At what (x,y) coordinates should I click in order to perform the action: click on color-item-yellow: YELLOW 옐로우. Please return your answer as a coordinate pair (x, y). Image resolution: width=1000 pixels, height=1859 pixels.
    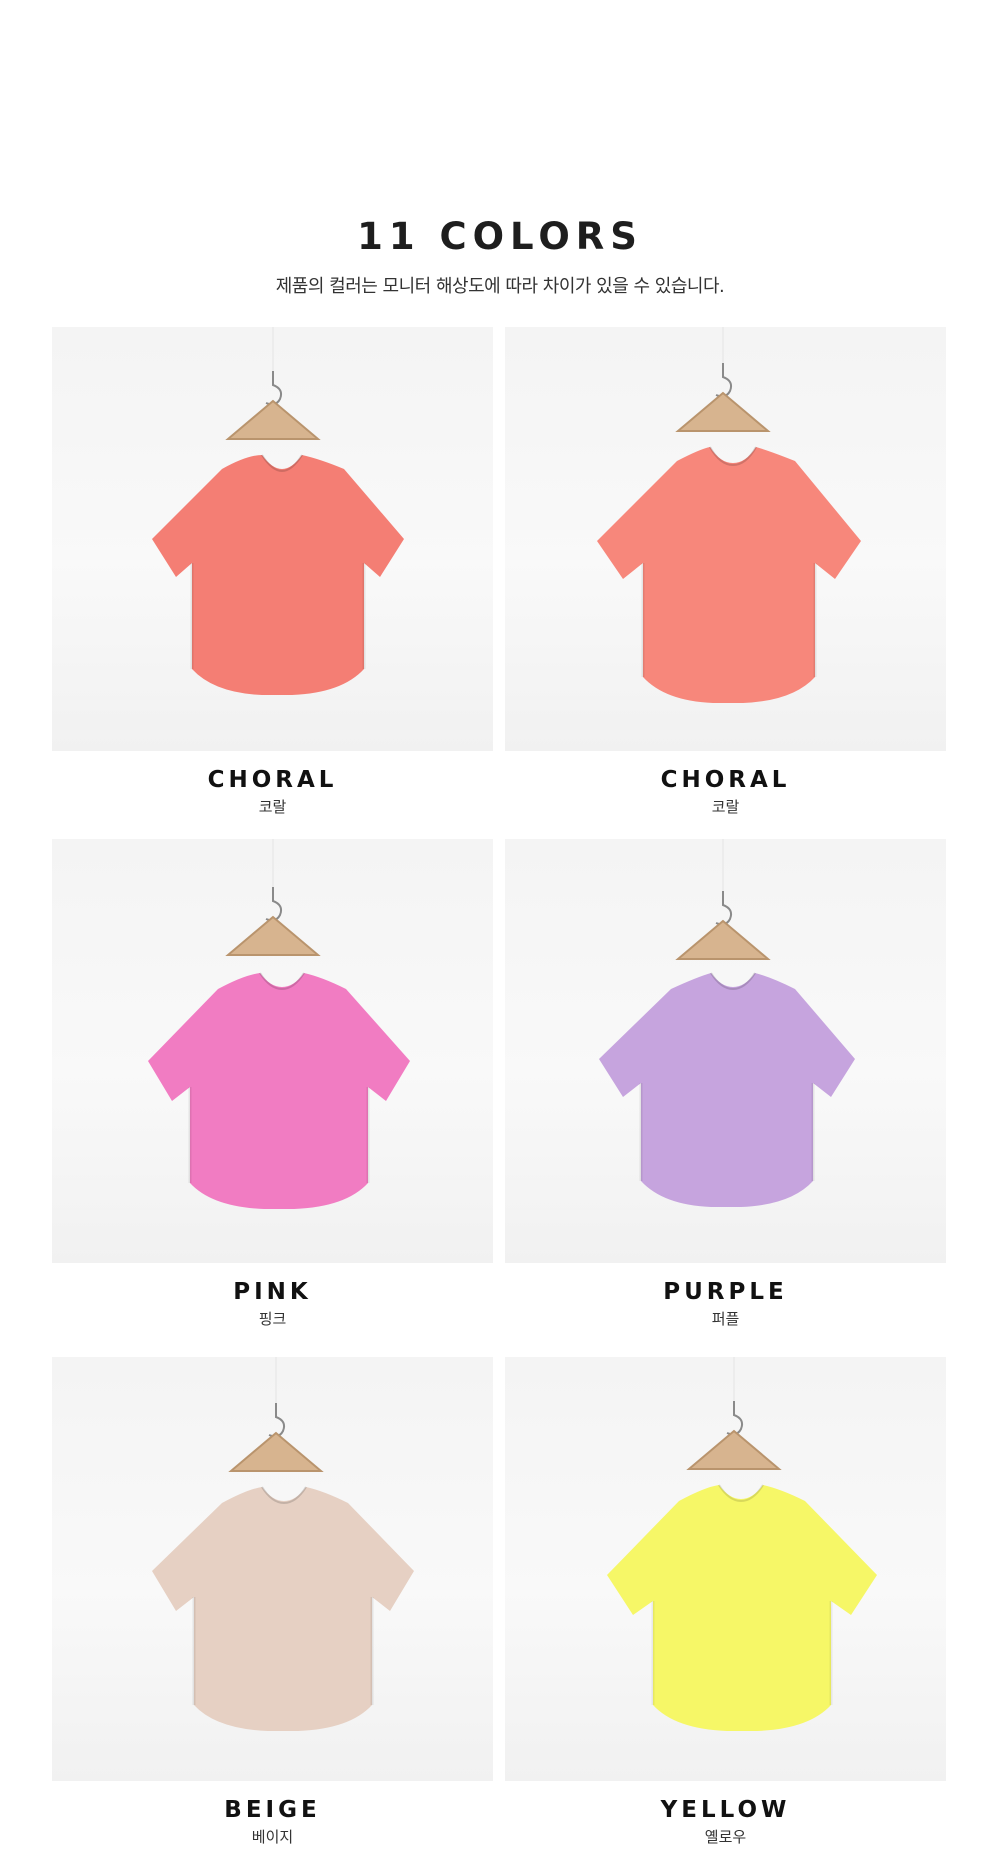
    Looking at the image, I should click on (725, 1602).